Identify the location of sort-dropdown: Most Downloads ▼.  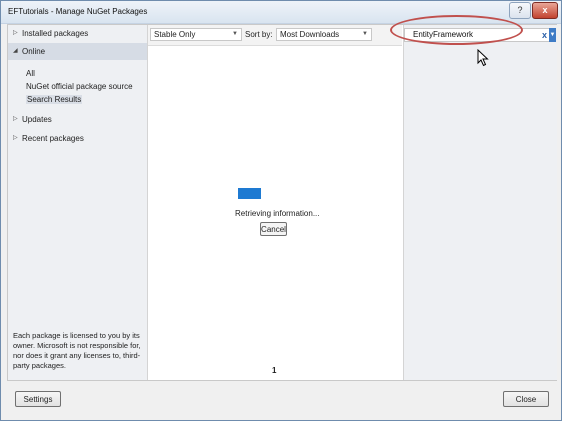
(324, 34).